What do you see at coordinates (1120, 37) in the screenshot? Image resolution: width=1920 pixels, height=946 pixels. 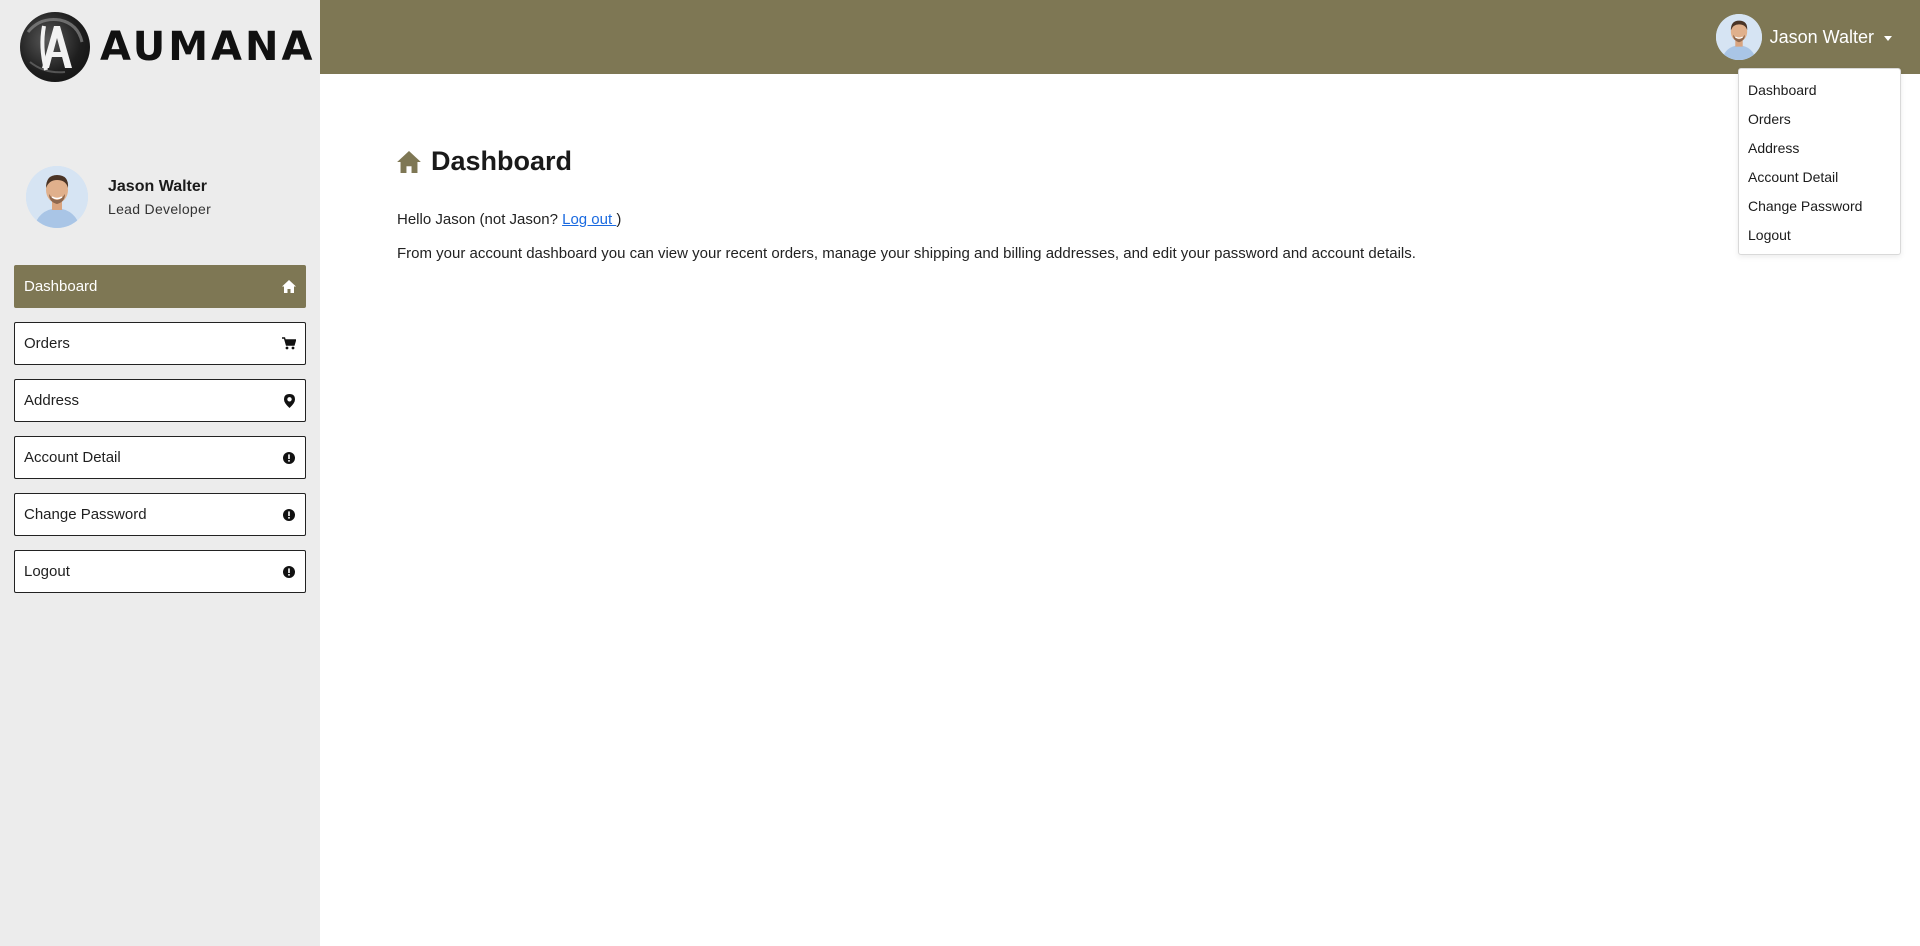 I see `top-bar: Jason Walter` at bounding box center [1120, 37].